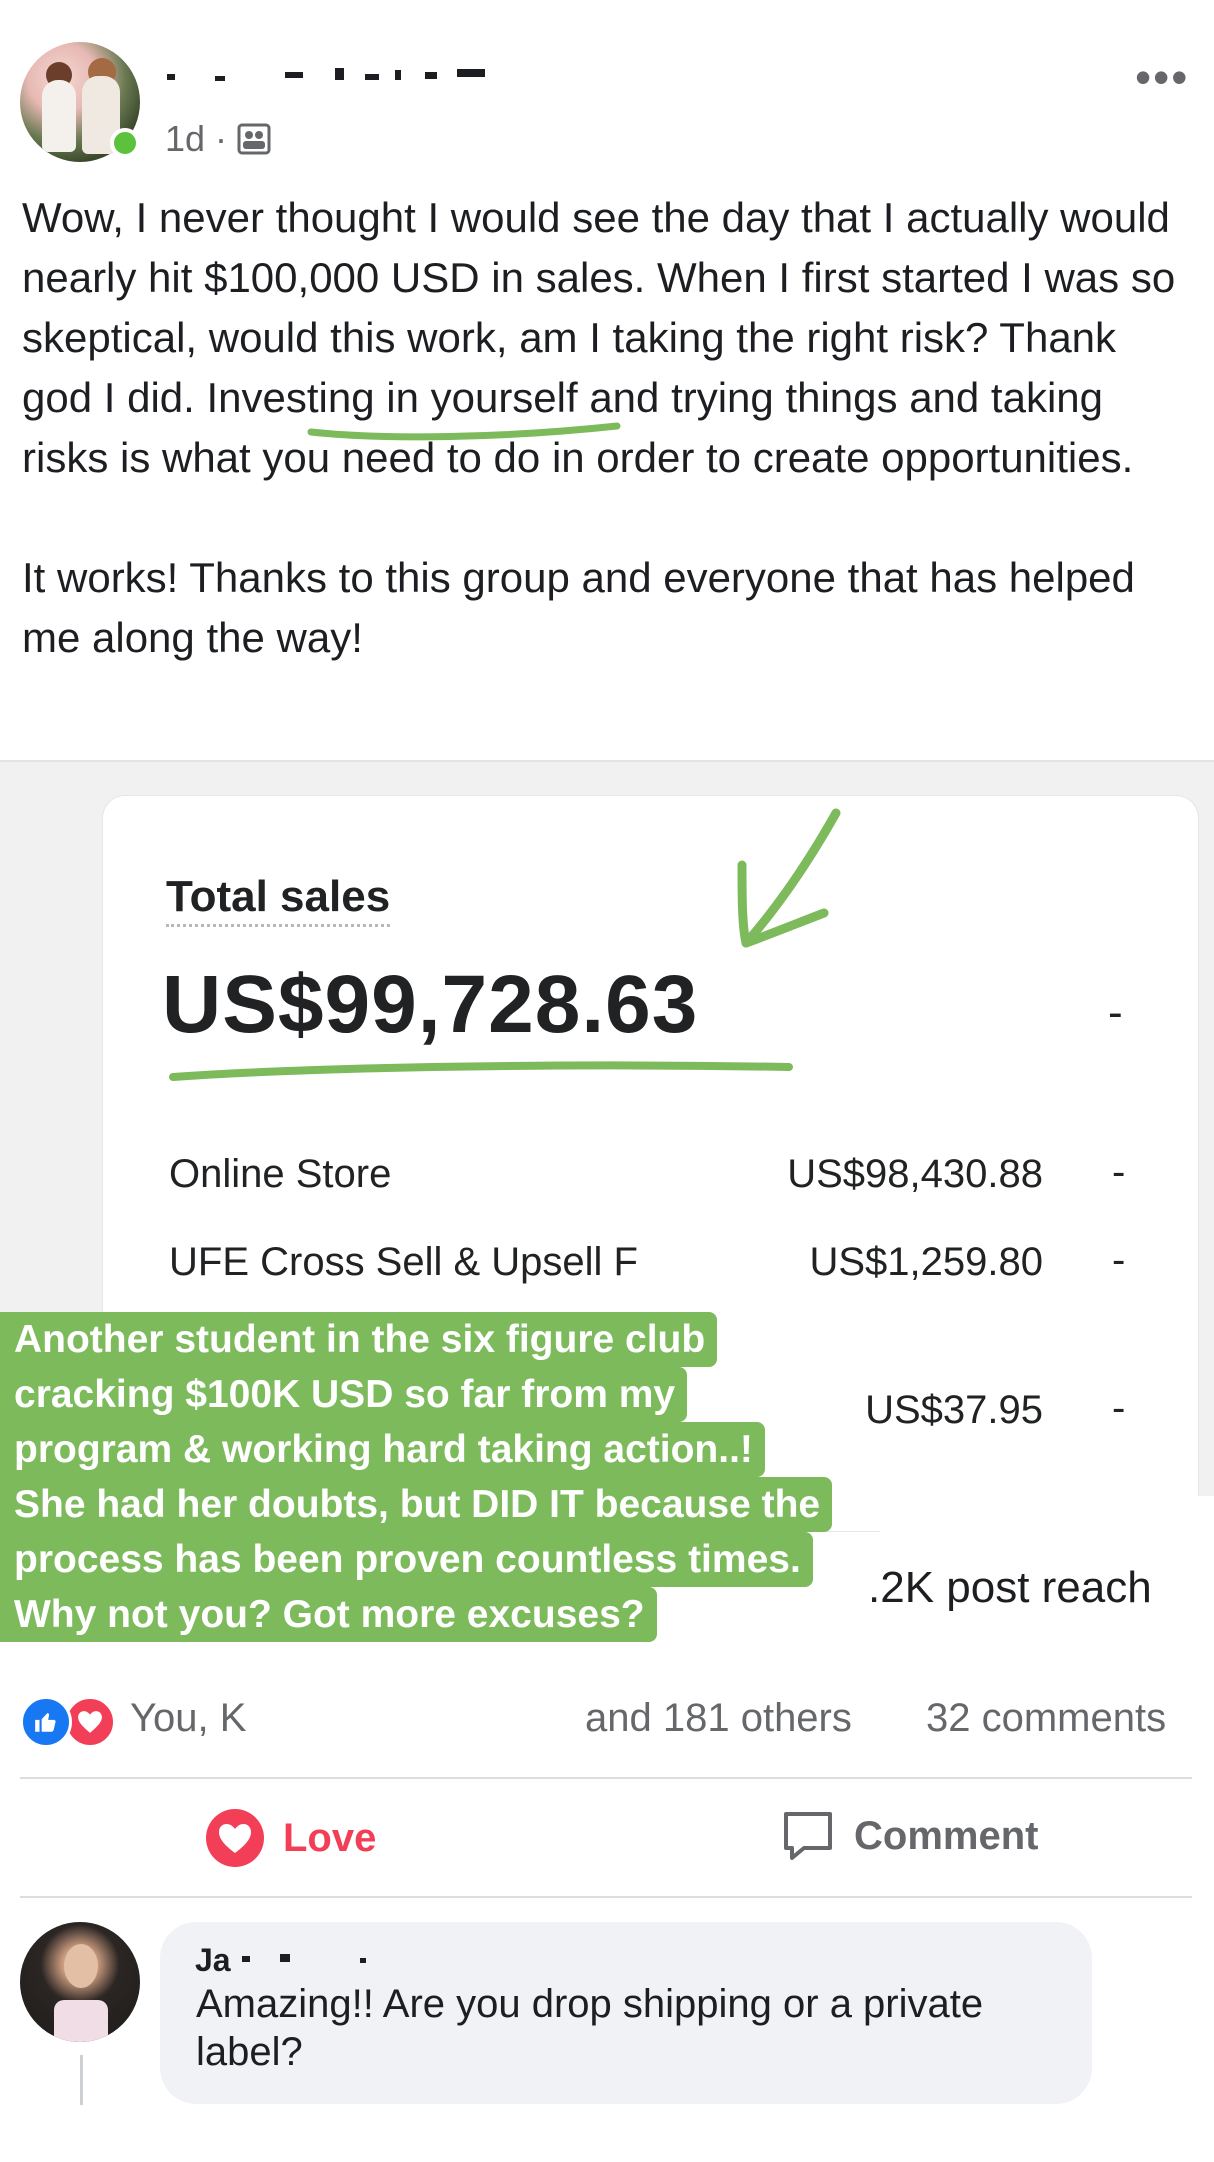 Image resolution: width=1214 pixels, height=2162 pixels. Describe the element at coordinates (789, 878) in the screenshot. I see `green-arrow-annotation` at that location.